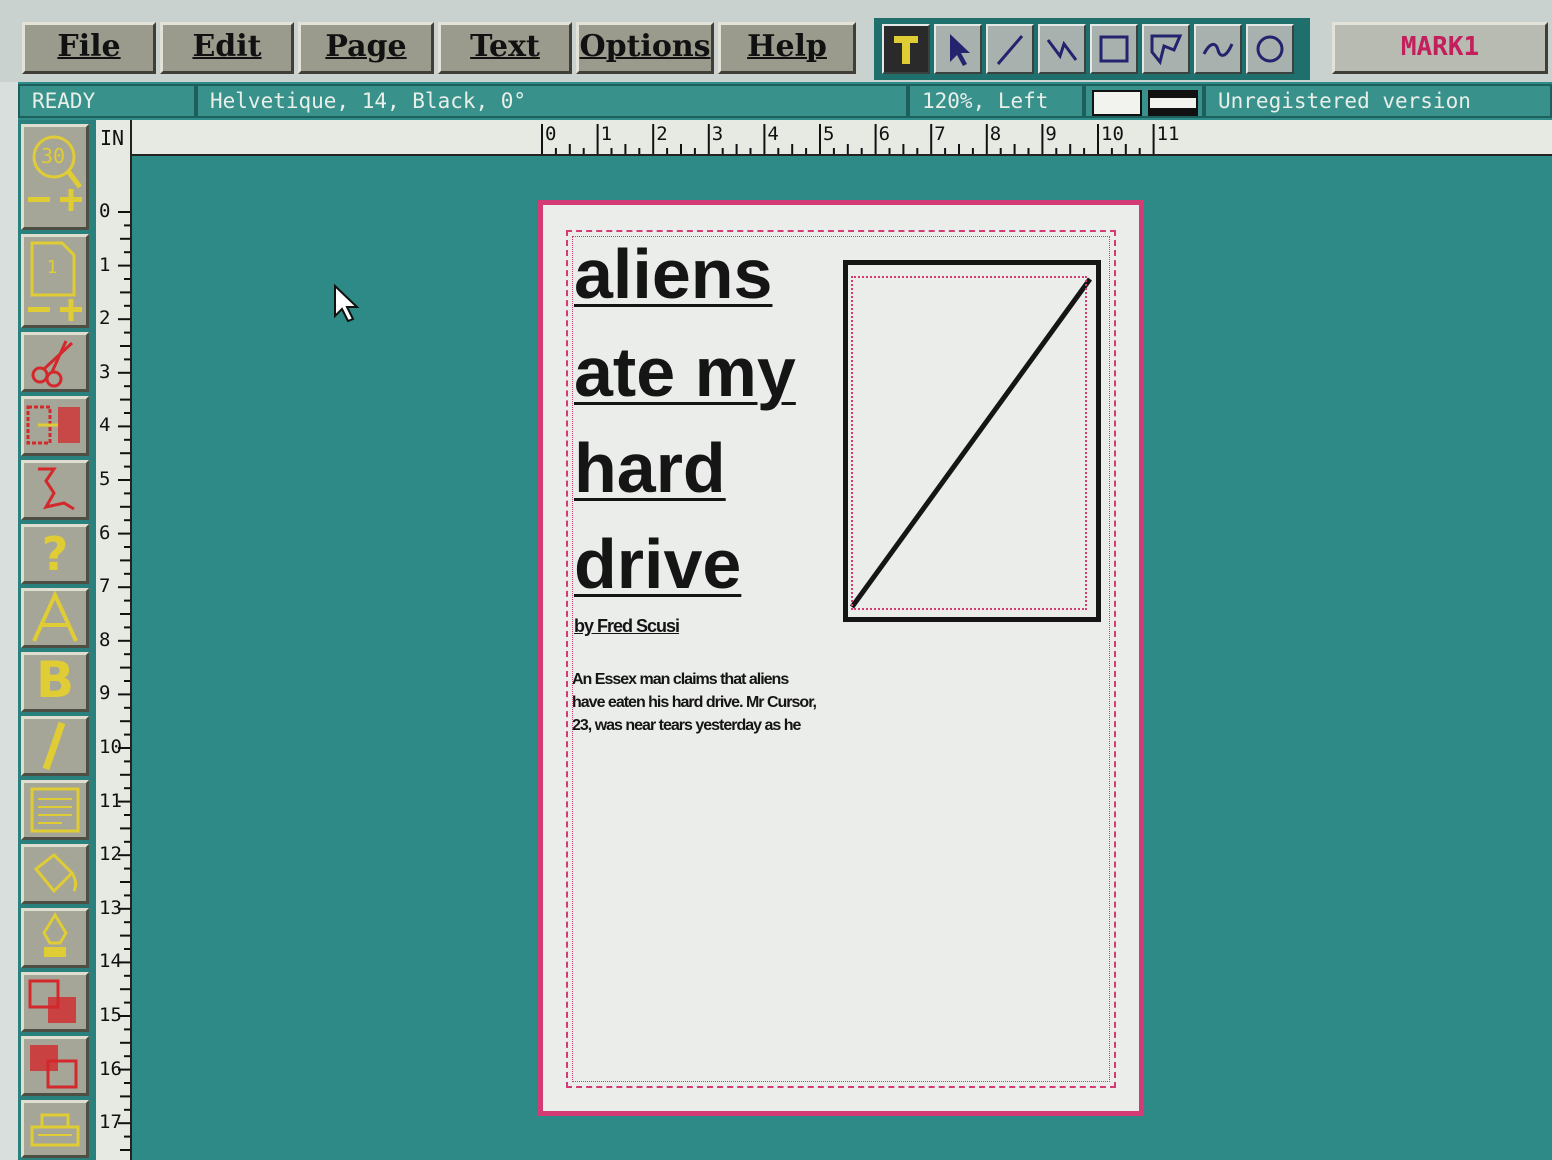  I want to click on cut-button, so click(55, 362).